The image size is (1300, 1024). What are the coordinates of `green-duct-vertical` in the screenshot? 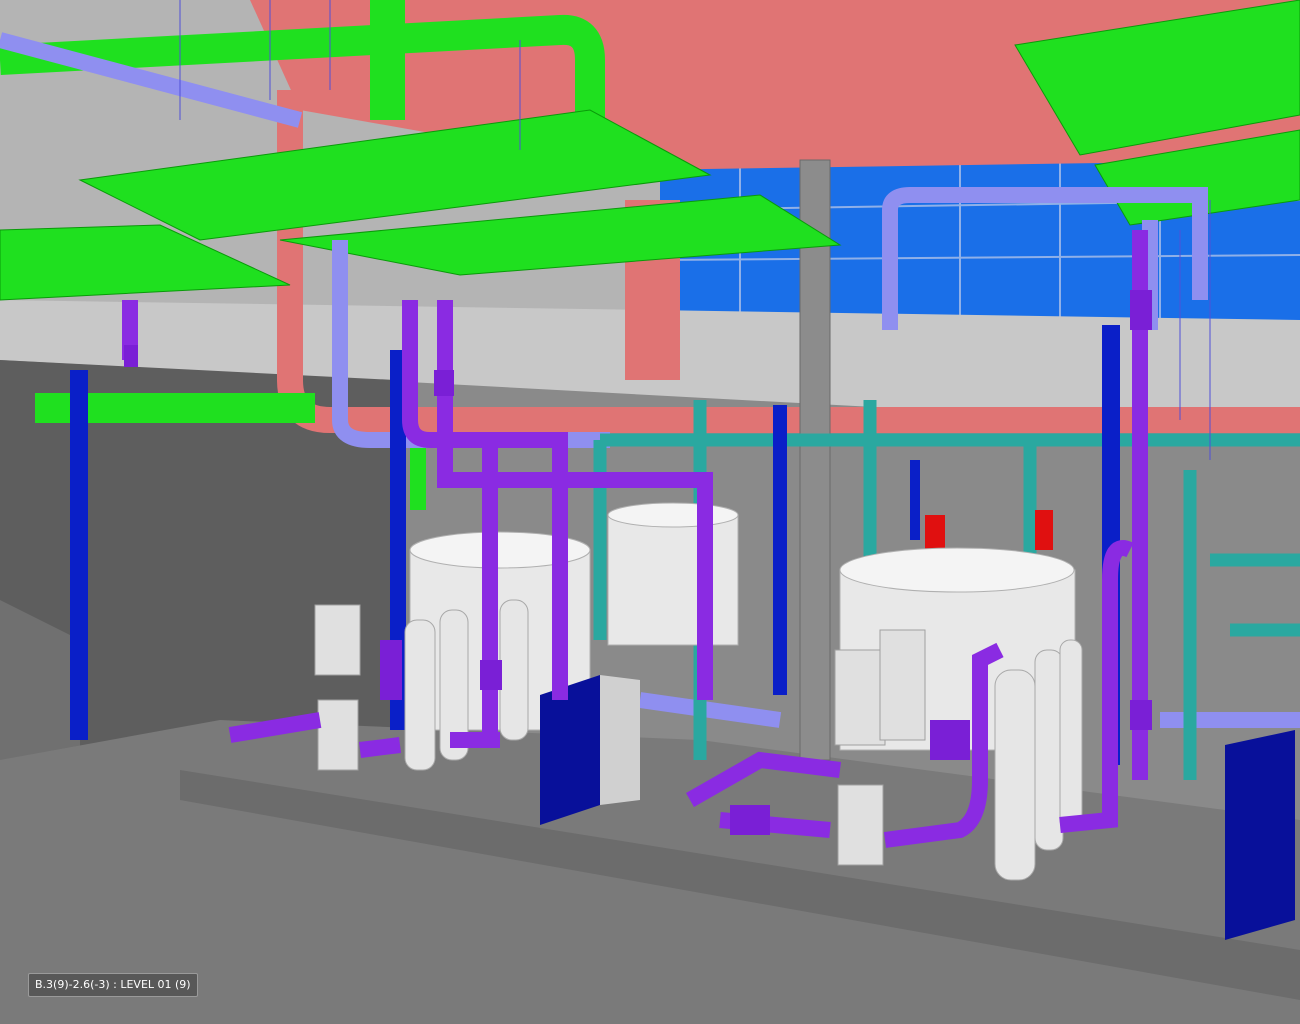 It's located at (418, 475).